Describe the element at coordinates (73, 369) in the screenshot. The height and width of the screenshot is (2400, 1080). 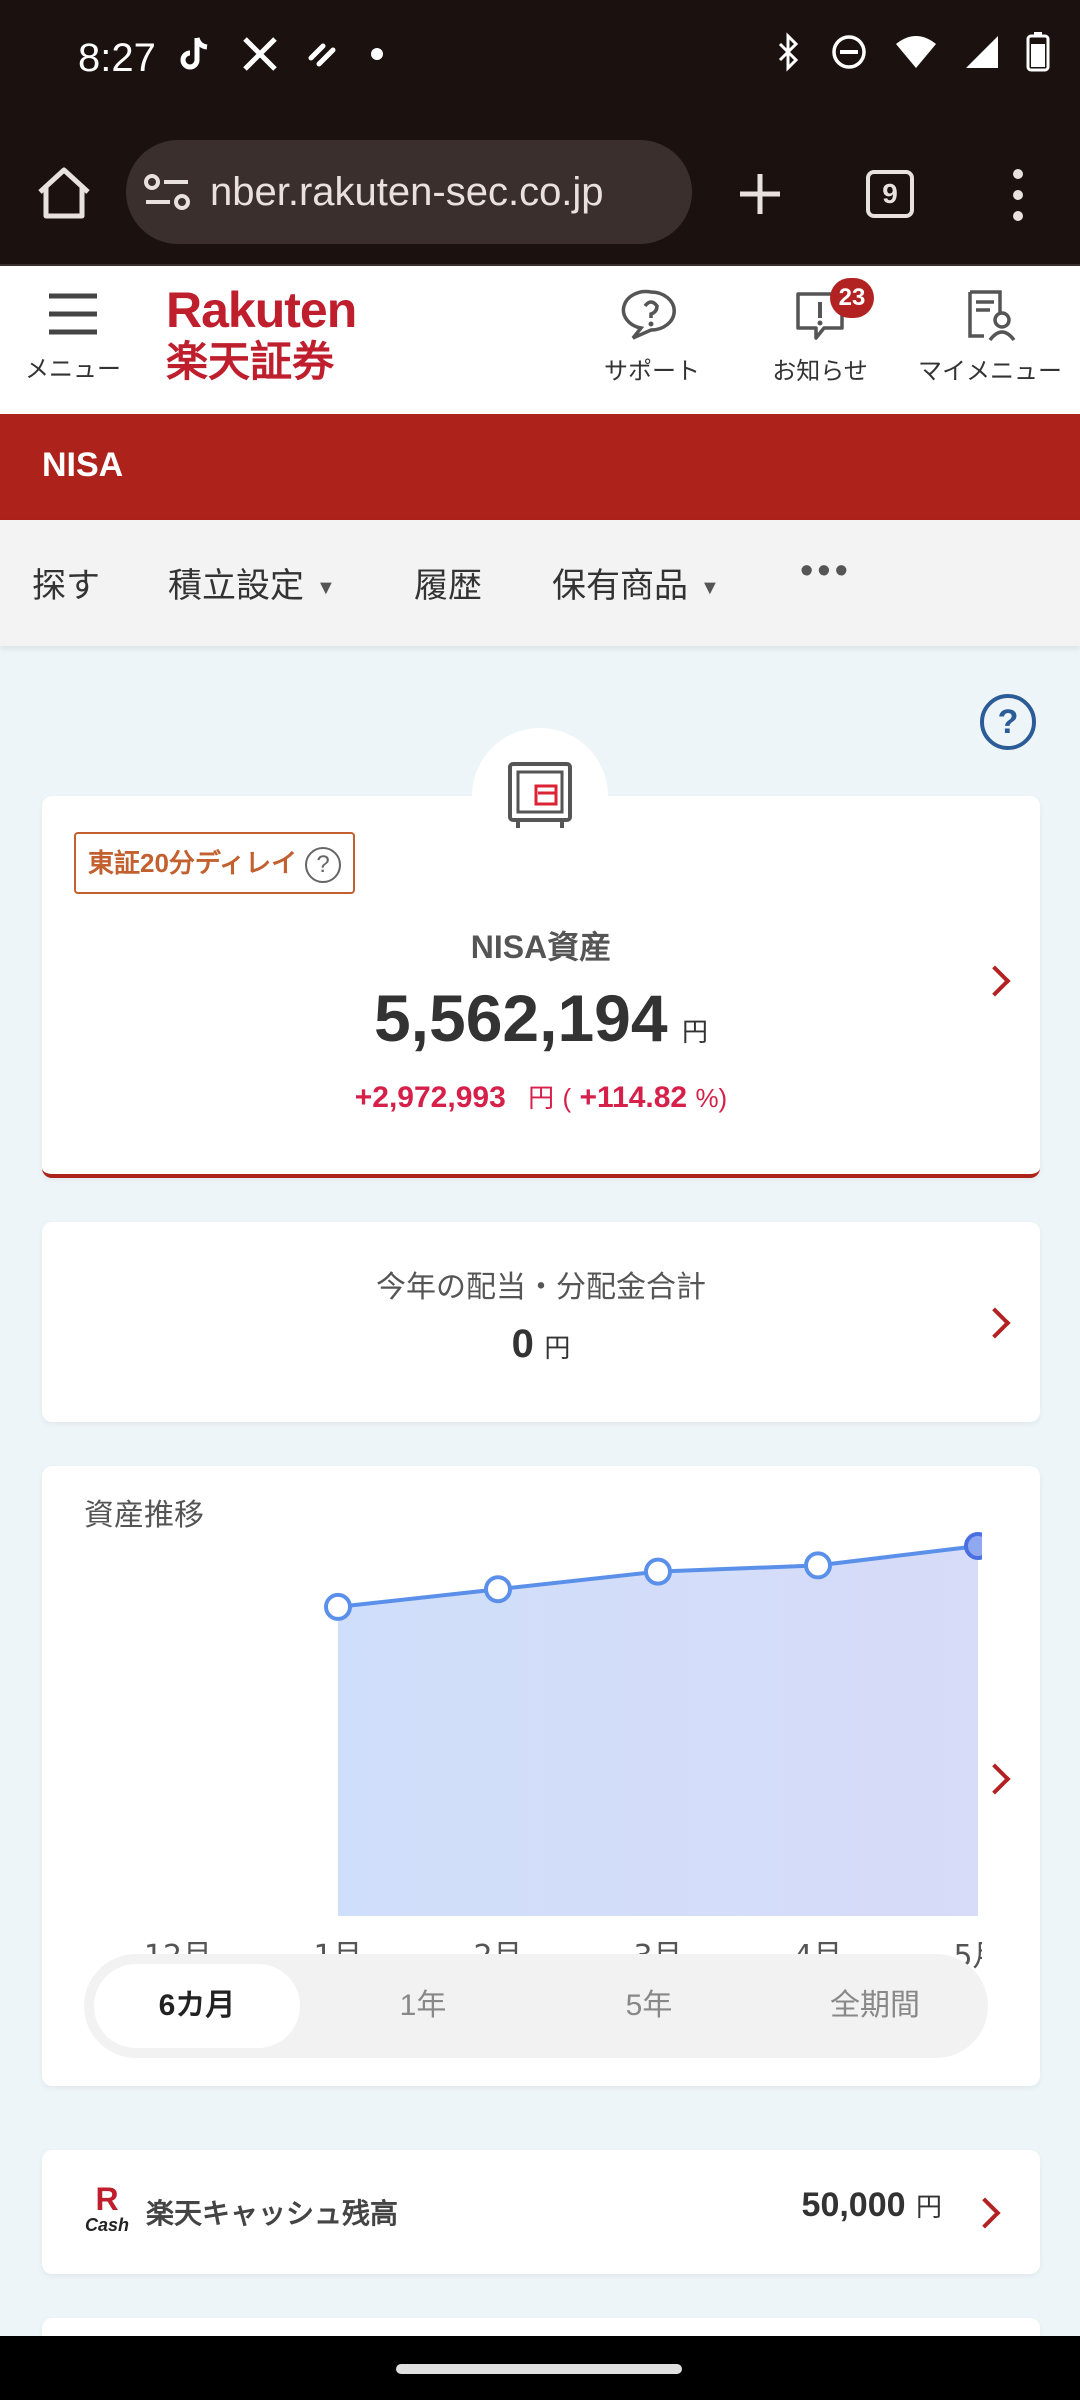
I see `menu-label: メニュー` at that location.